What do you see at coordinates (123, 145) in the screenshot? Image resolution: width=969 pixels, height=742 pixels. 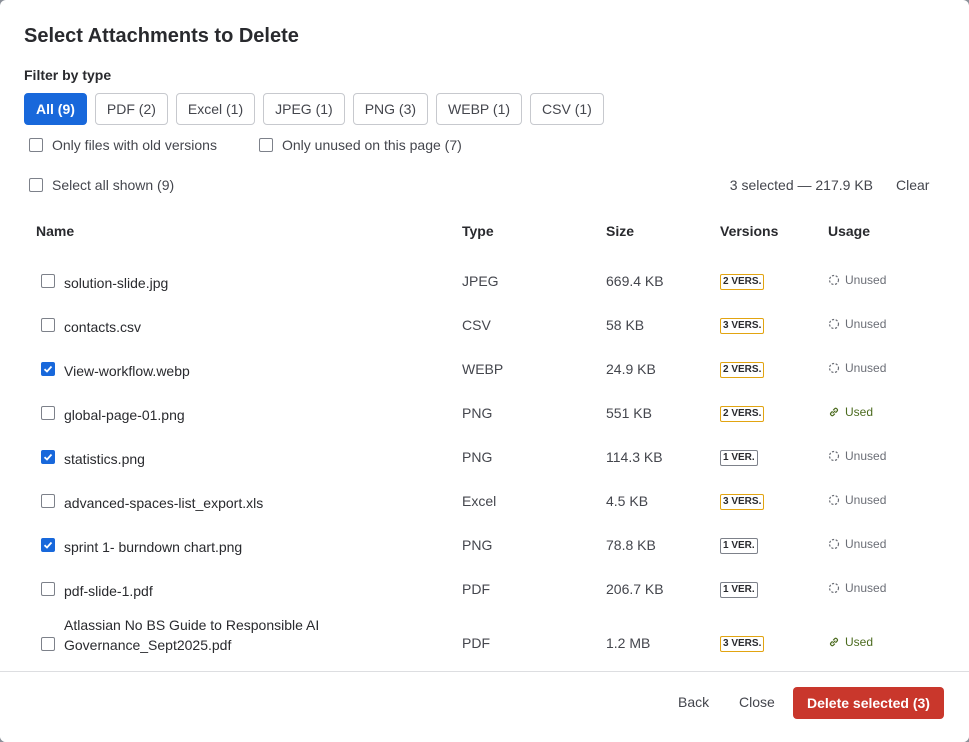 I see `old-versions-option: Only files with old versions` at bounding box center [123, 145].